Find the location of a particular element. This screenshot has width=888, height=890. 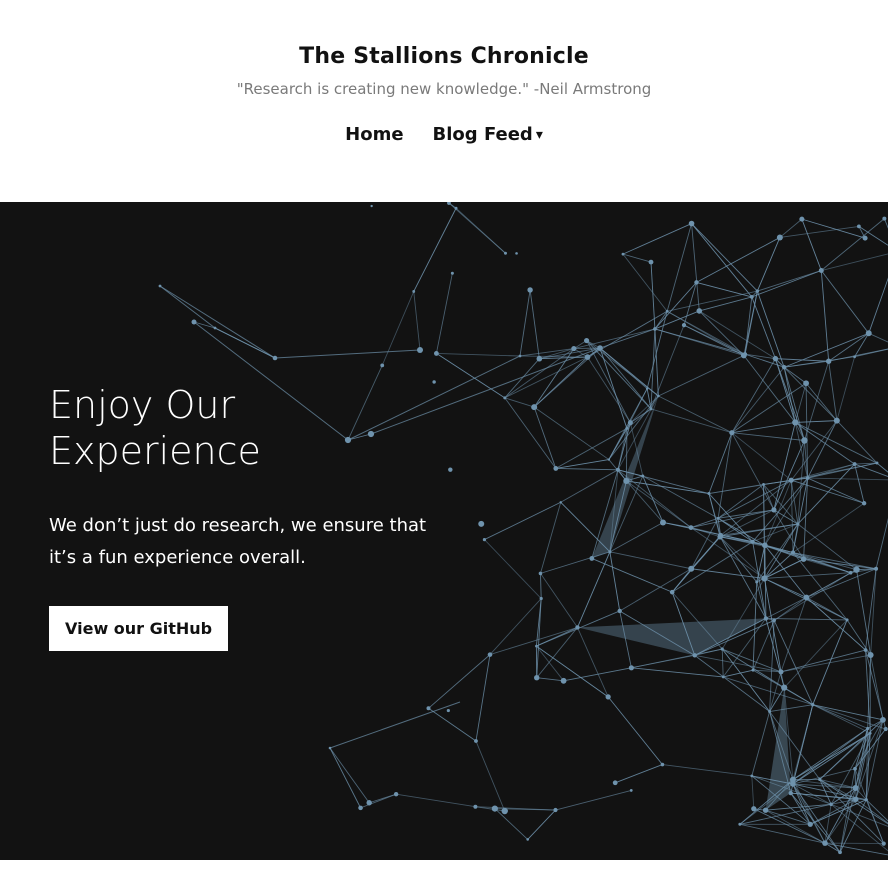

network-face is located at coordinates (625, 477).